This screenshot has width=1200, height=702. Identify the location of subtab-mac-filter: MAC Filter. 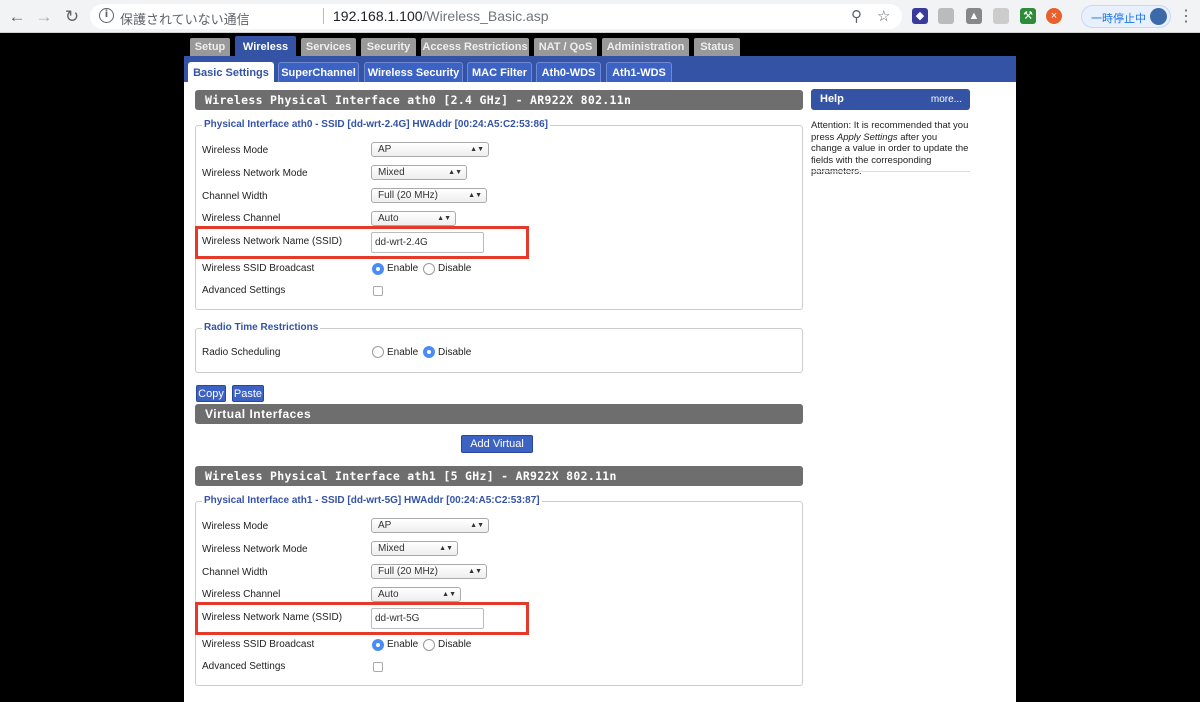
(499, 72).